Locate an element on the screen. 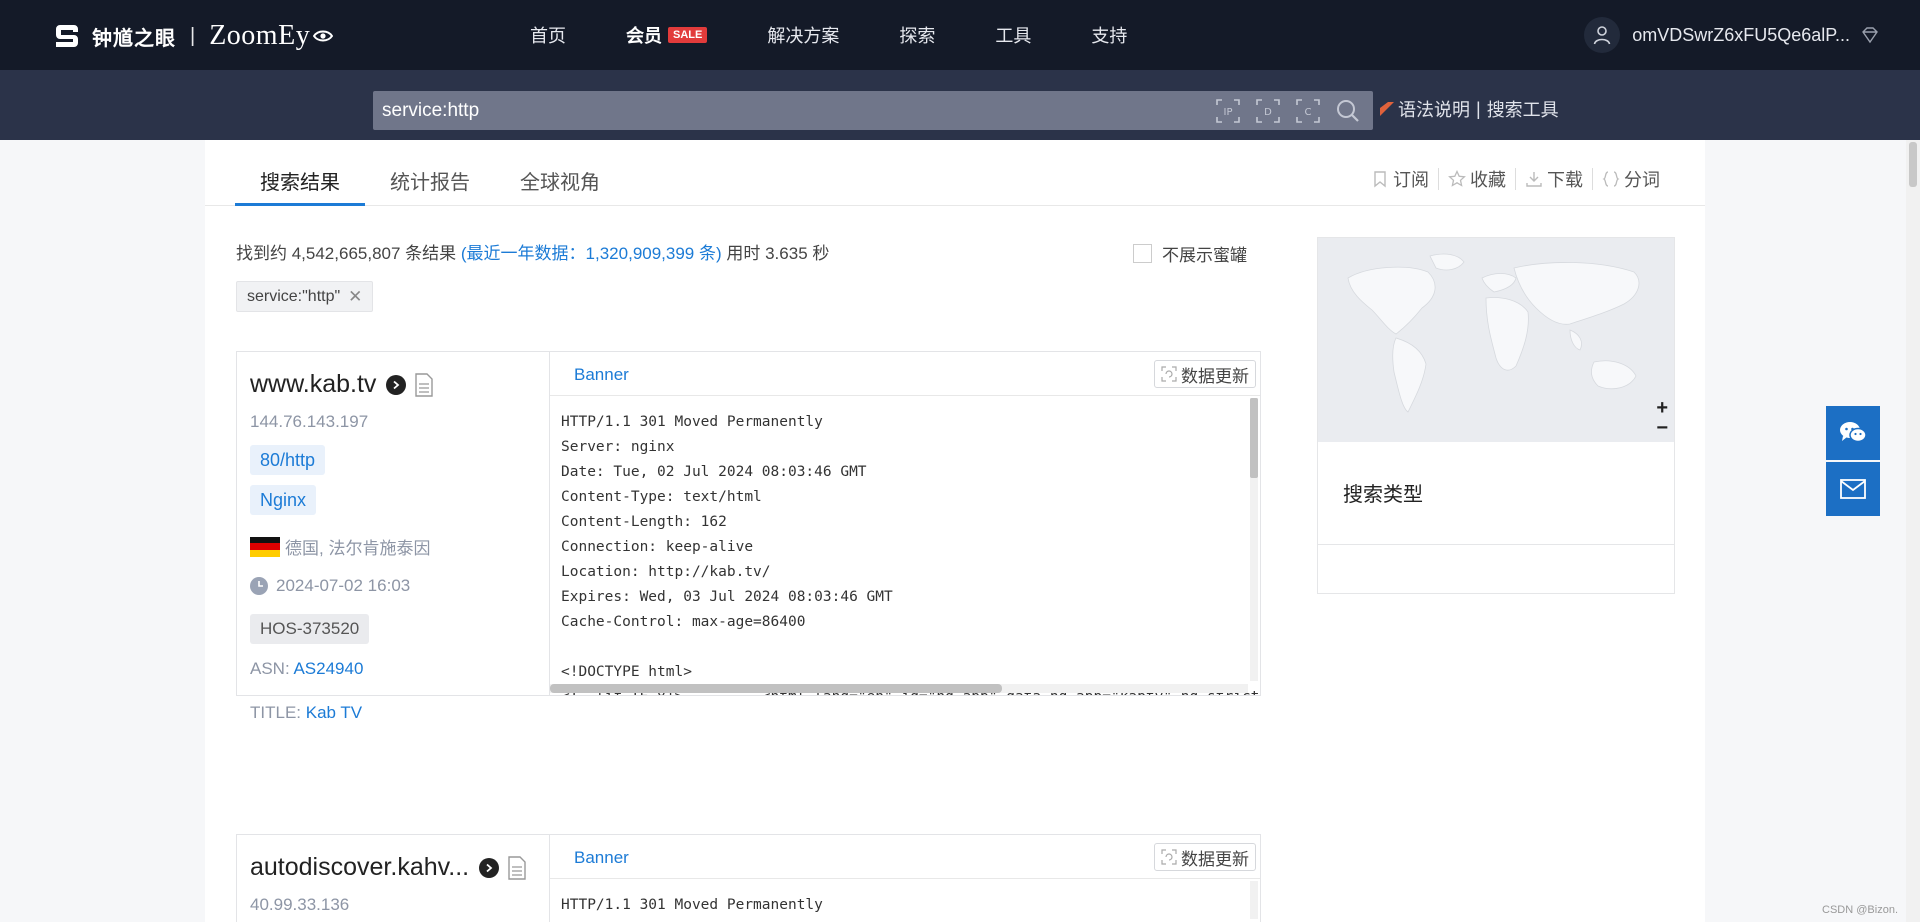 This screenshot has width=1920, height=922. hide-honeypot-toggle: 不展示蜜罐 is located at coordinates (1190, 253).